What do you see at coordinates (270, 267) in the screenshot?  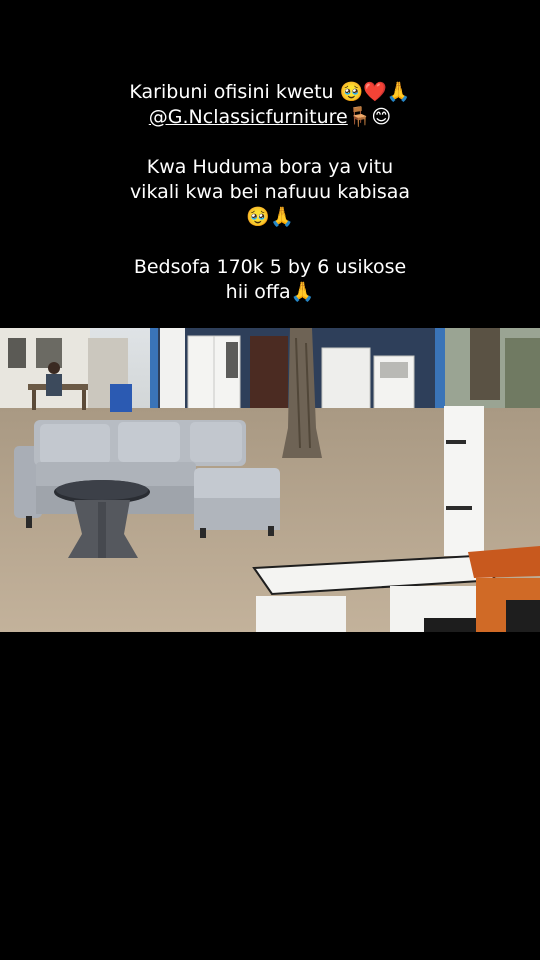 I see `caption-line-offer-1: Bedsofa 170k 5 by 6 usikose` at bounding box center [270, 267].